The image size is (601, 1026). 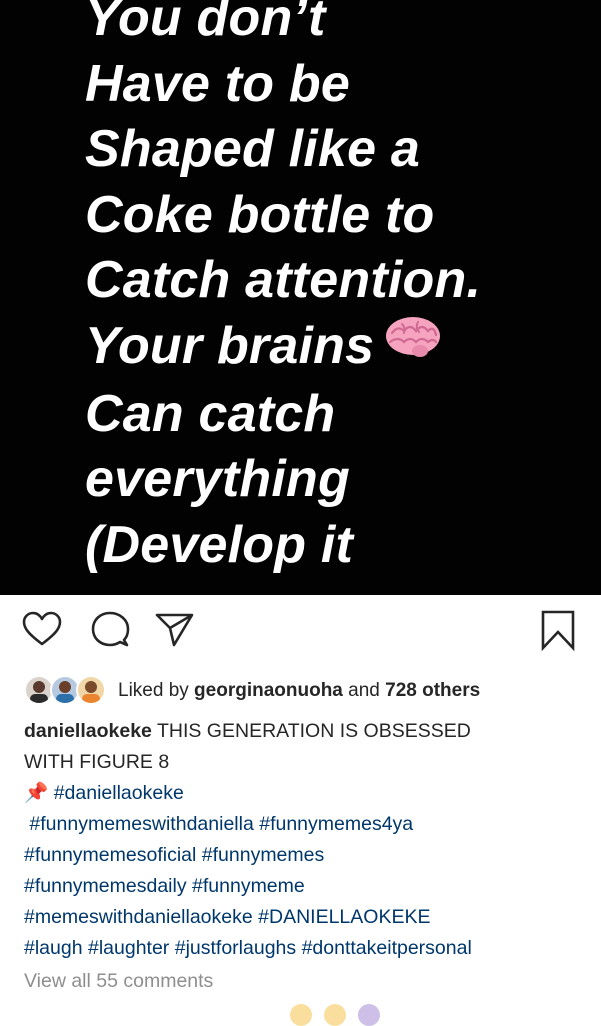 I want to click on hashtag: #daniellaokeke, so click(x=119, y=793).